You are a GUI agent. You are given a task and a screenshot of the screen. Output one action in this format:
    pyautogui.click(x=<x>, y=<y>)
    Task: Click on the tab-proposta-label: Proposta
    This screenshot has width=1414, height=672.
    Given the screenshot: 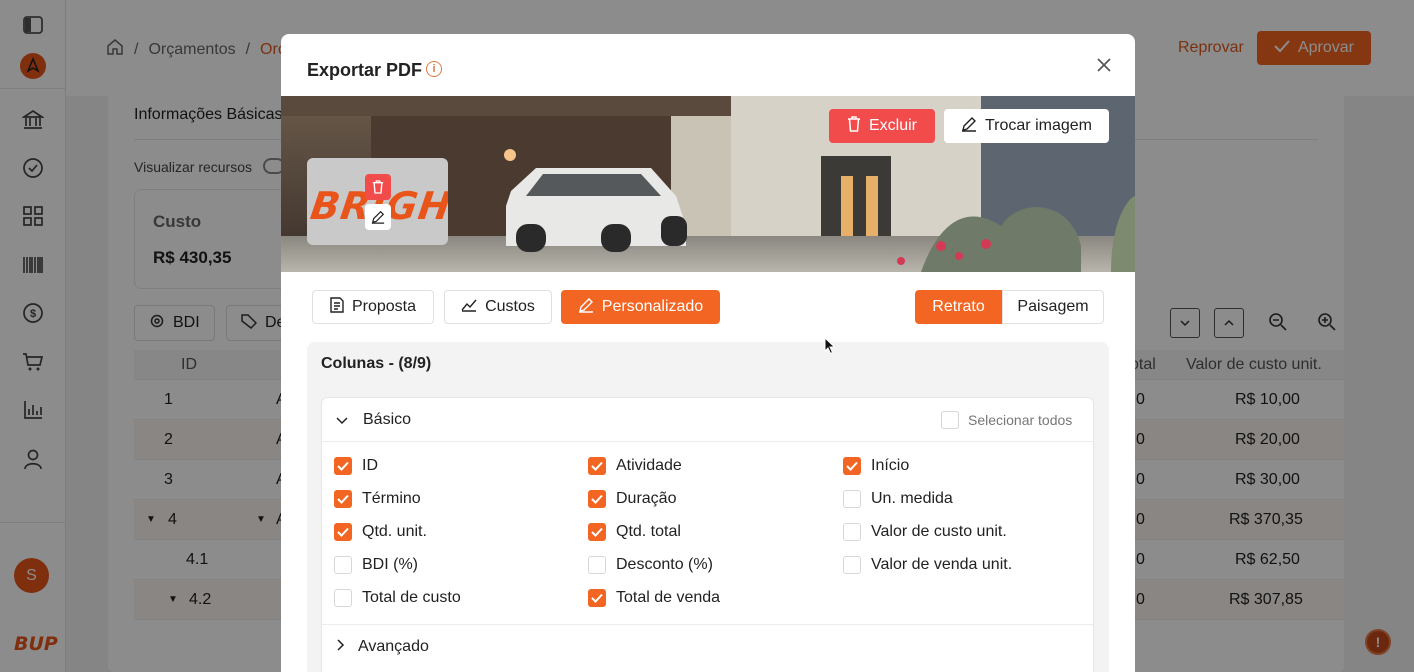 What is the action you would take?
    pyautogui.click(x=384, y=306)
    